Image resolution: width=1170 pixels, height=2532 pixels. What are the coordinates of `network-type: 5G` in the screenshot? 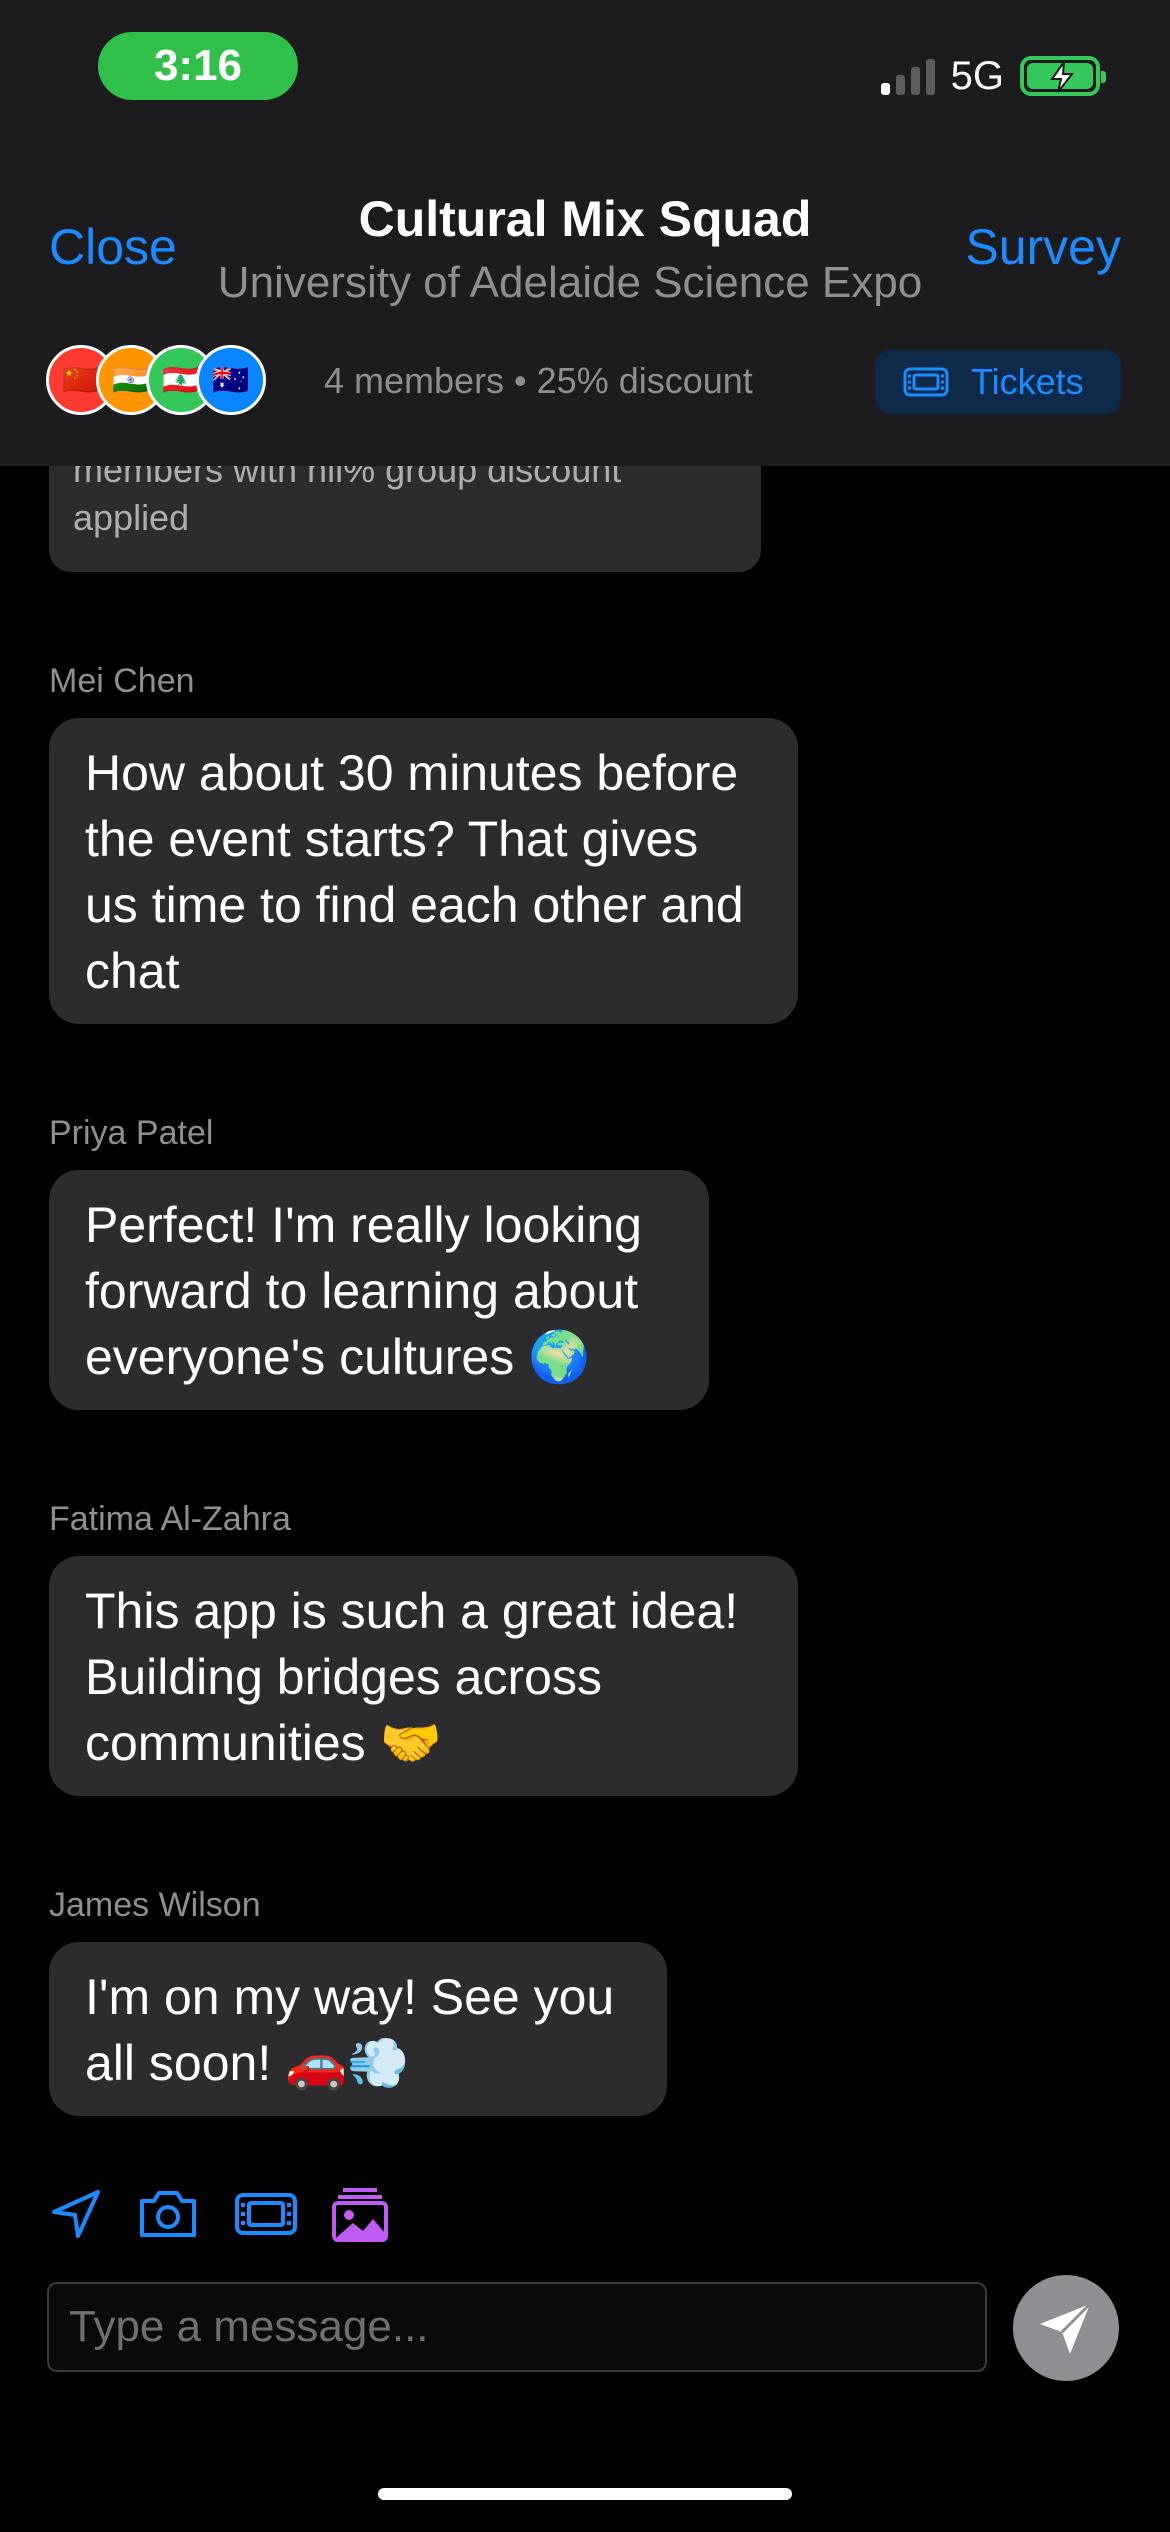 It's located at (977, 75).